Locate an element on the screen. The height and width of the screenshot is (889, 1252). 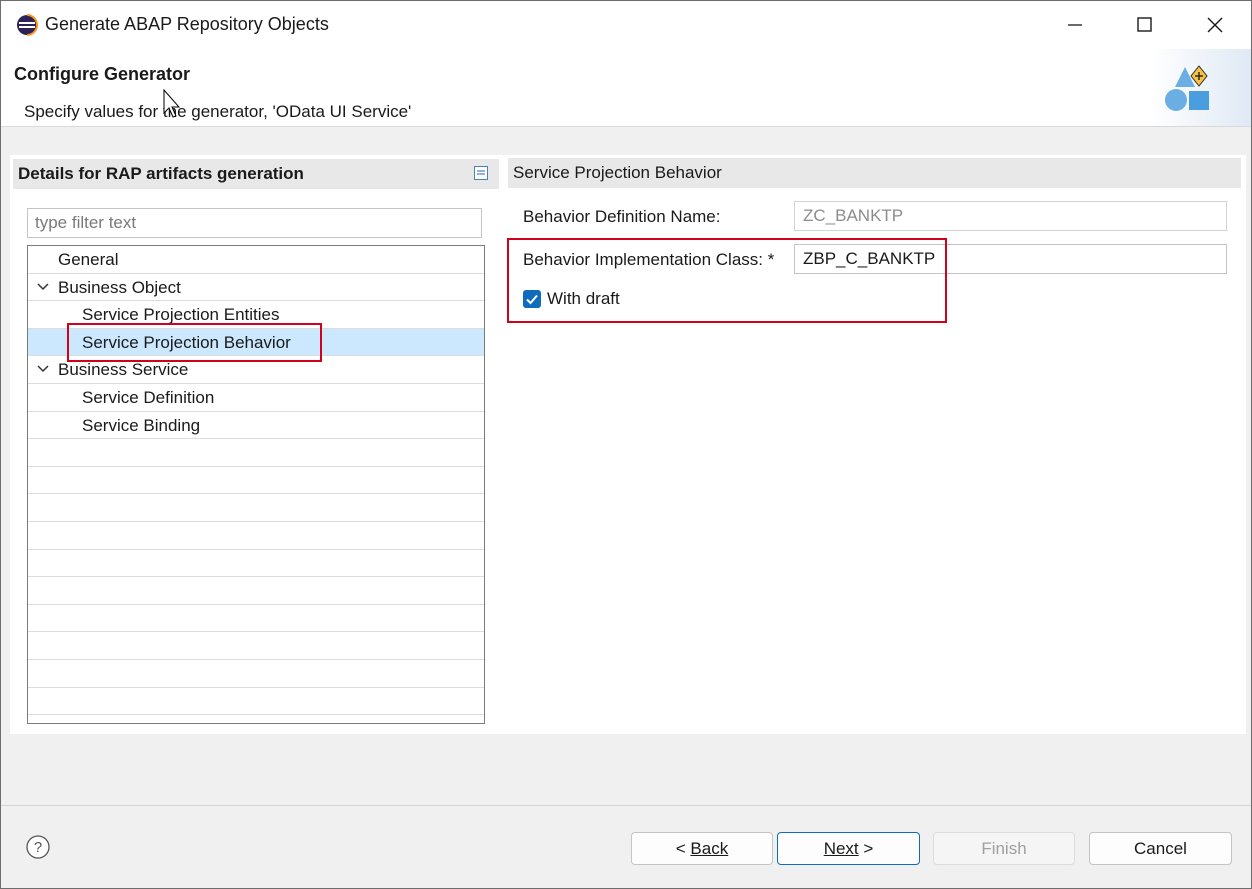
finish-button: Finish is located at coordinates (1004, 848).